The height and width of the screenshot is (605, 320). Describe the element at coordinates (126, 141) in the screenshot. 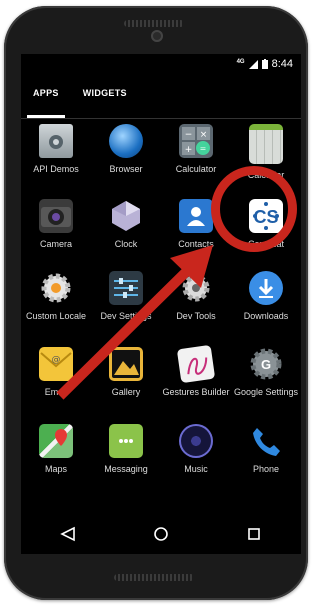

I see `globe-icon` at that location.